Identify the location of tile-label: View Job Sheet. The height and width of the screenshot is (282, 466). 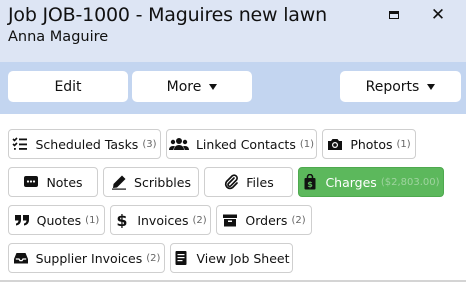
(243, 258).